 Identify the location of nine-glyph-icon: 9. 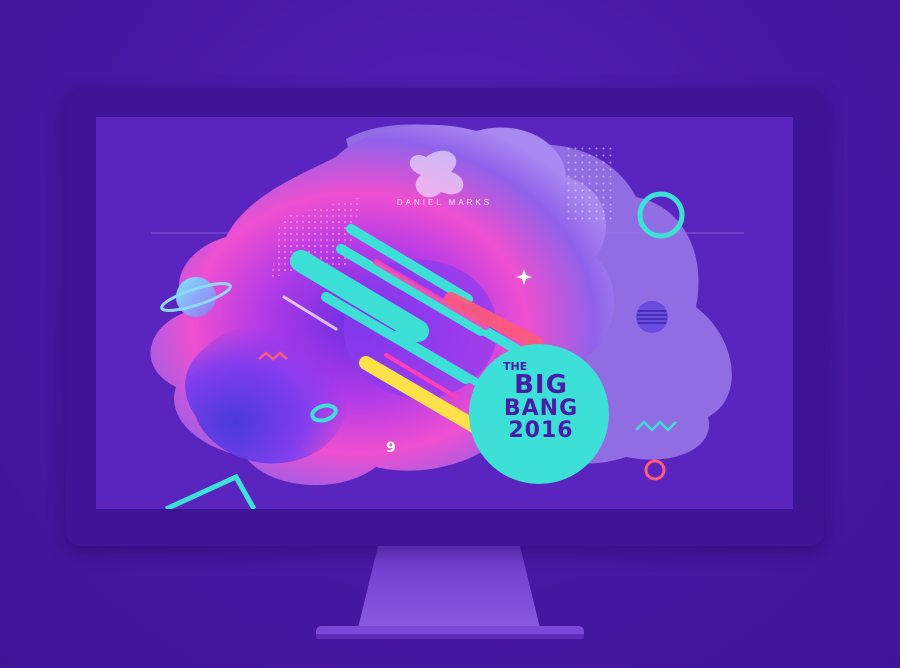
(391, 448).